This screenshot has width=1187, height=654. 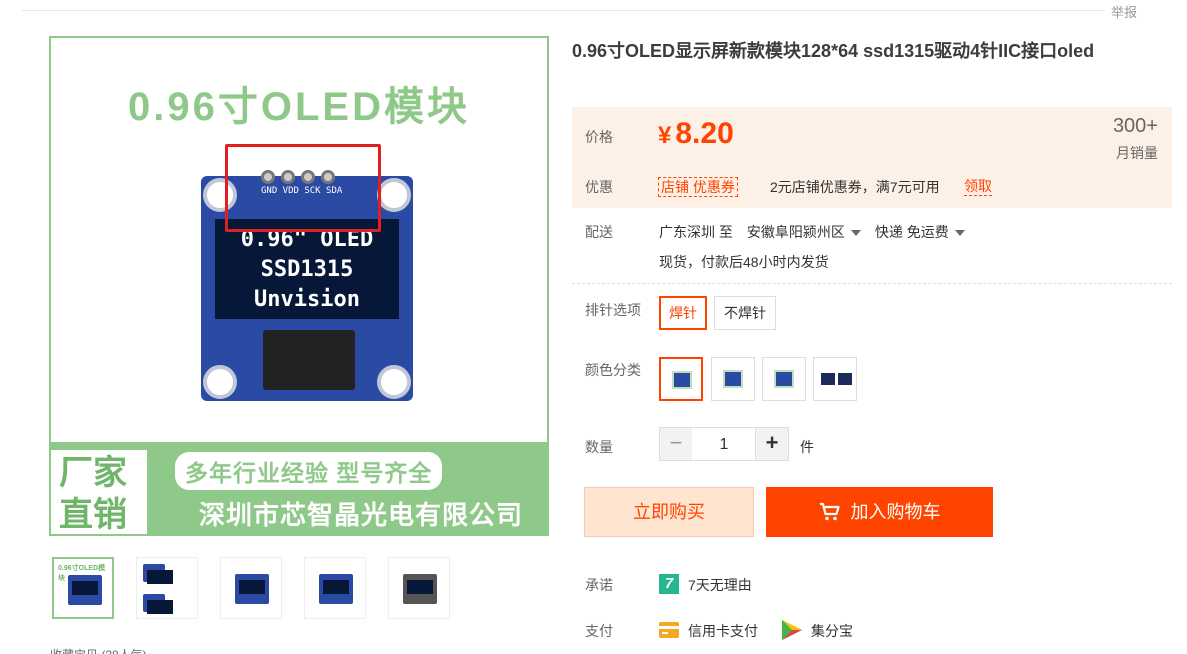 What do you see at coordinates (599, 232) in the screenshot?
I see `shipping-label: 配送` at bounding box center [599, 232].